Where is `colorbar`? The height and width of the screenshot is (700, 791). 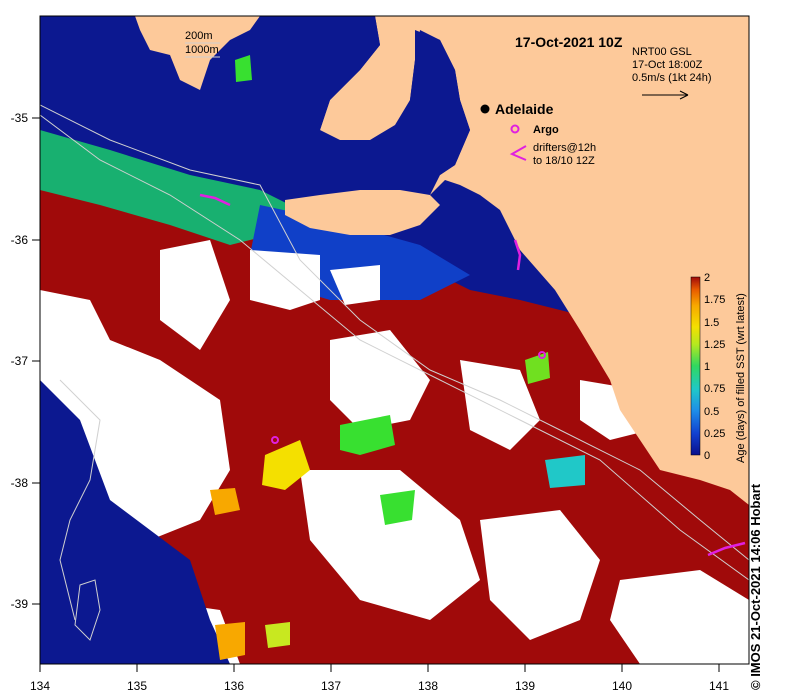
colorbar is located at coordinates (695, 366).